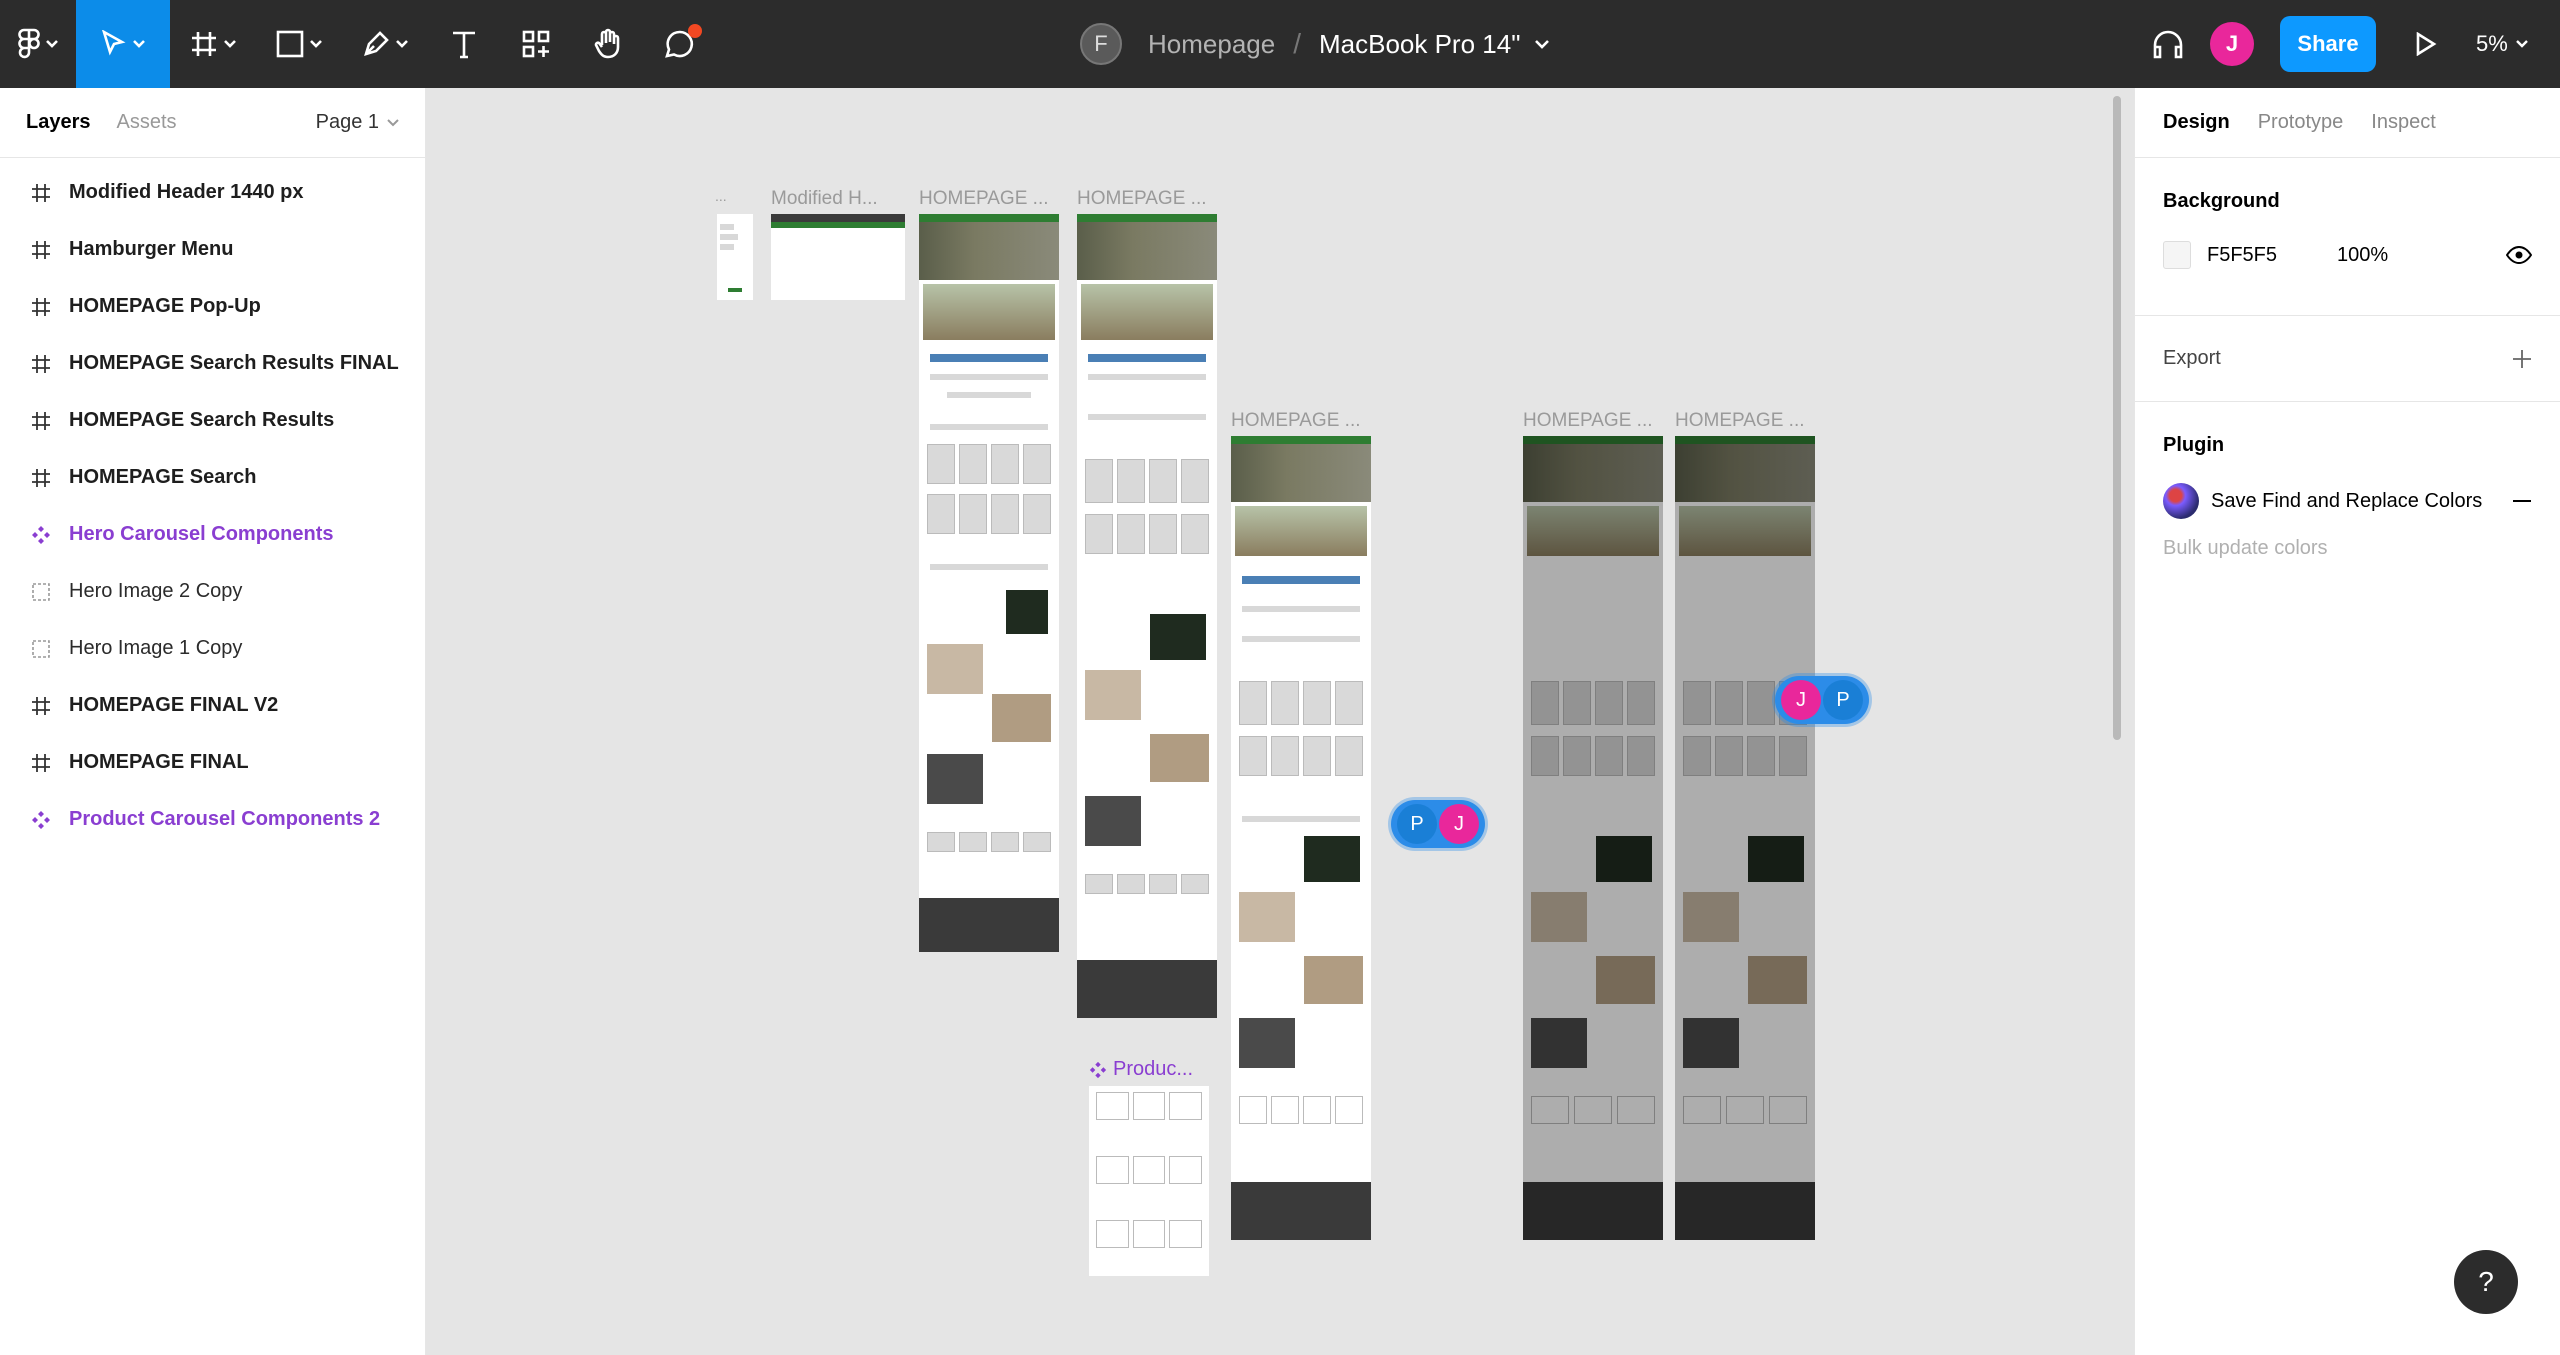 The height and width of the screenshot is (1355, 2560). I want to click on layer-name: HOMEPAGE Search Results FINAL, so click(234, 363).